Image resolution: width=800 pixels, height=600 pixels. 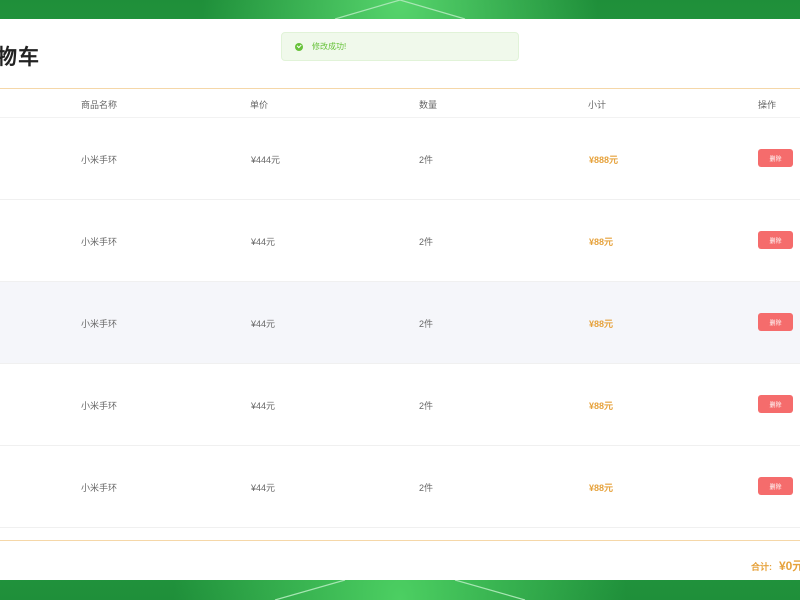 I want to click on bottom-decoration, so click(x=400, y=590).